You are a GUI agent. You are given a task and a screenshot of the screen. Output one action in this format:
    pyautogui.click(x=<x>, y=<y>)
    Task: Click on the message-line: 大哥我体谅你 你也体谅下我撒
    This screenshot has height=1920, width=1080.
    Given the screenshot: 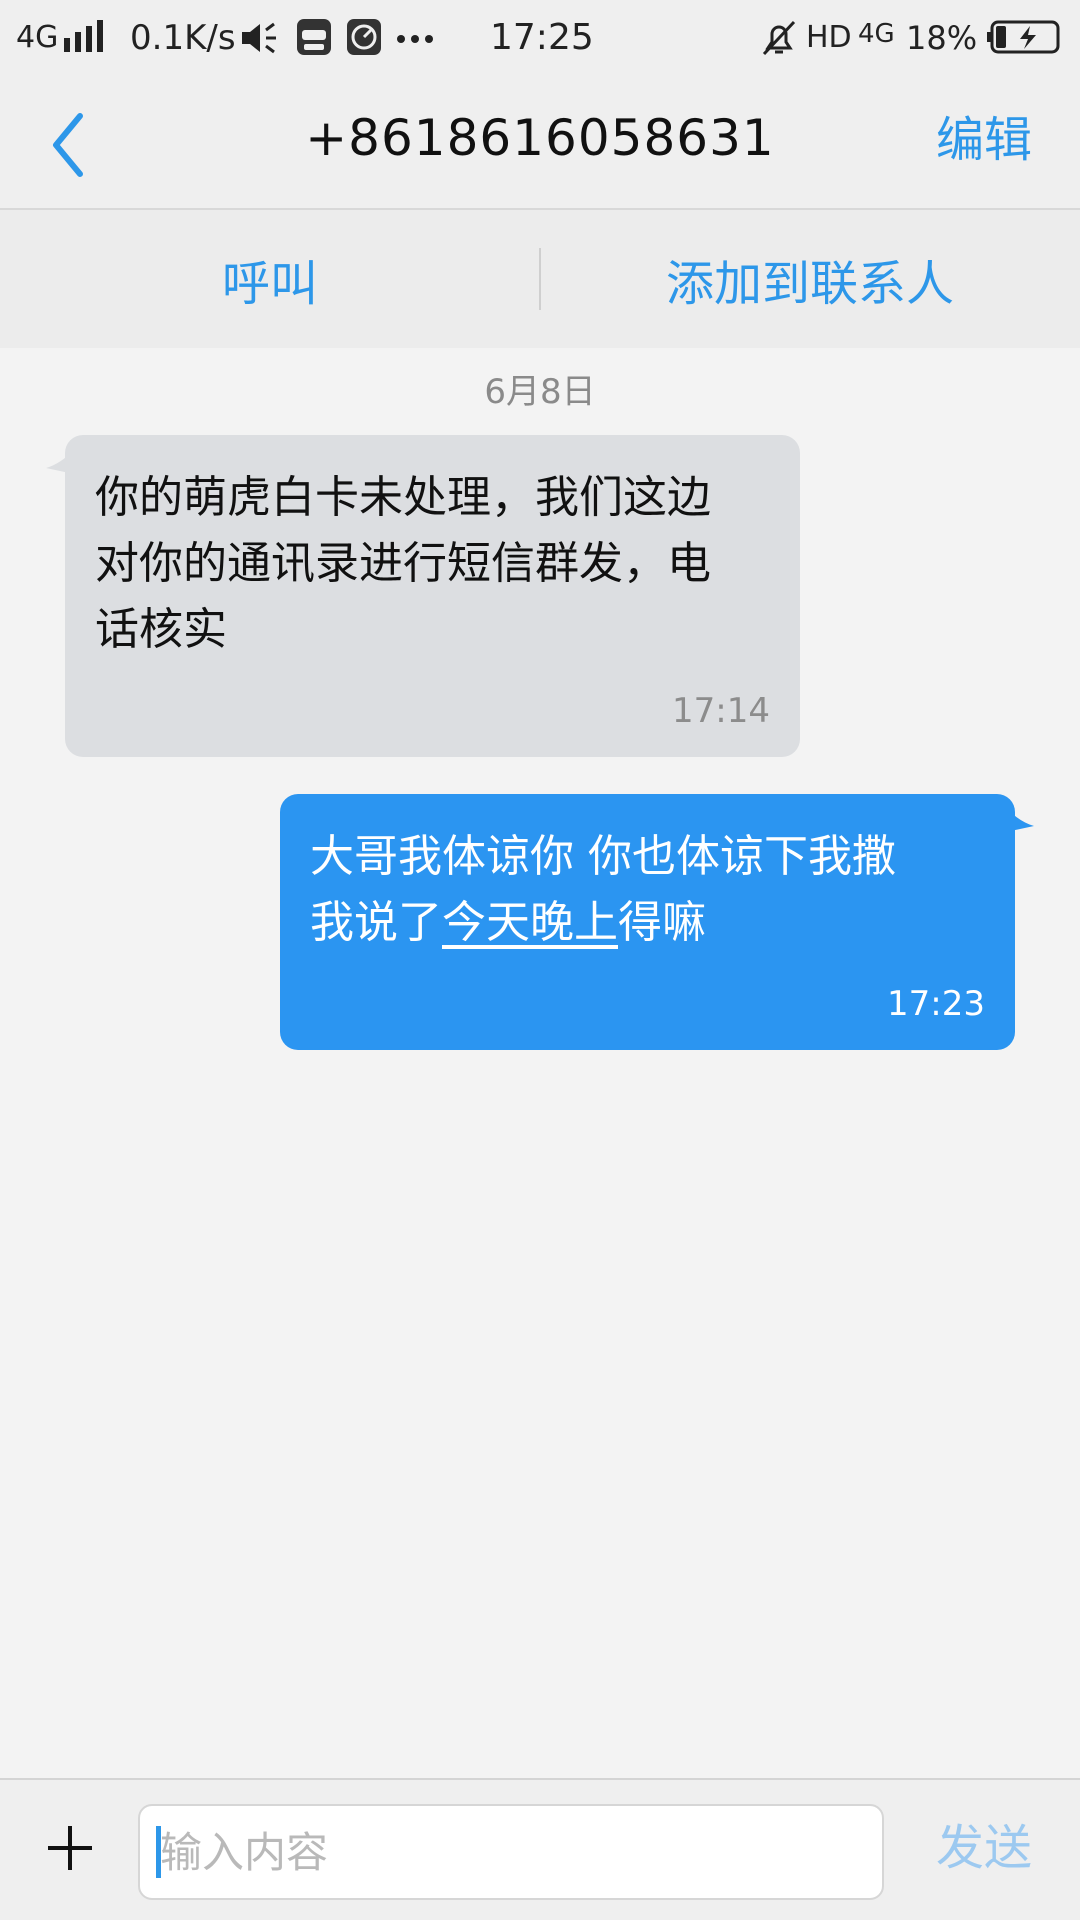 What is the action you would take?
    pyautogui.click(x=603, y=856)
    